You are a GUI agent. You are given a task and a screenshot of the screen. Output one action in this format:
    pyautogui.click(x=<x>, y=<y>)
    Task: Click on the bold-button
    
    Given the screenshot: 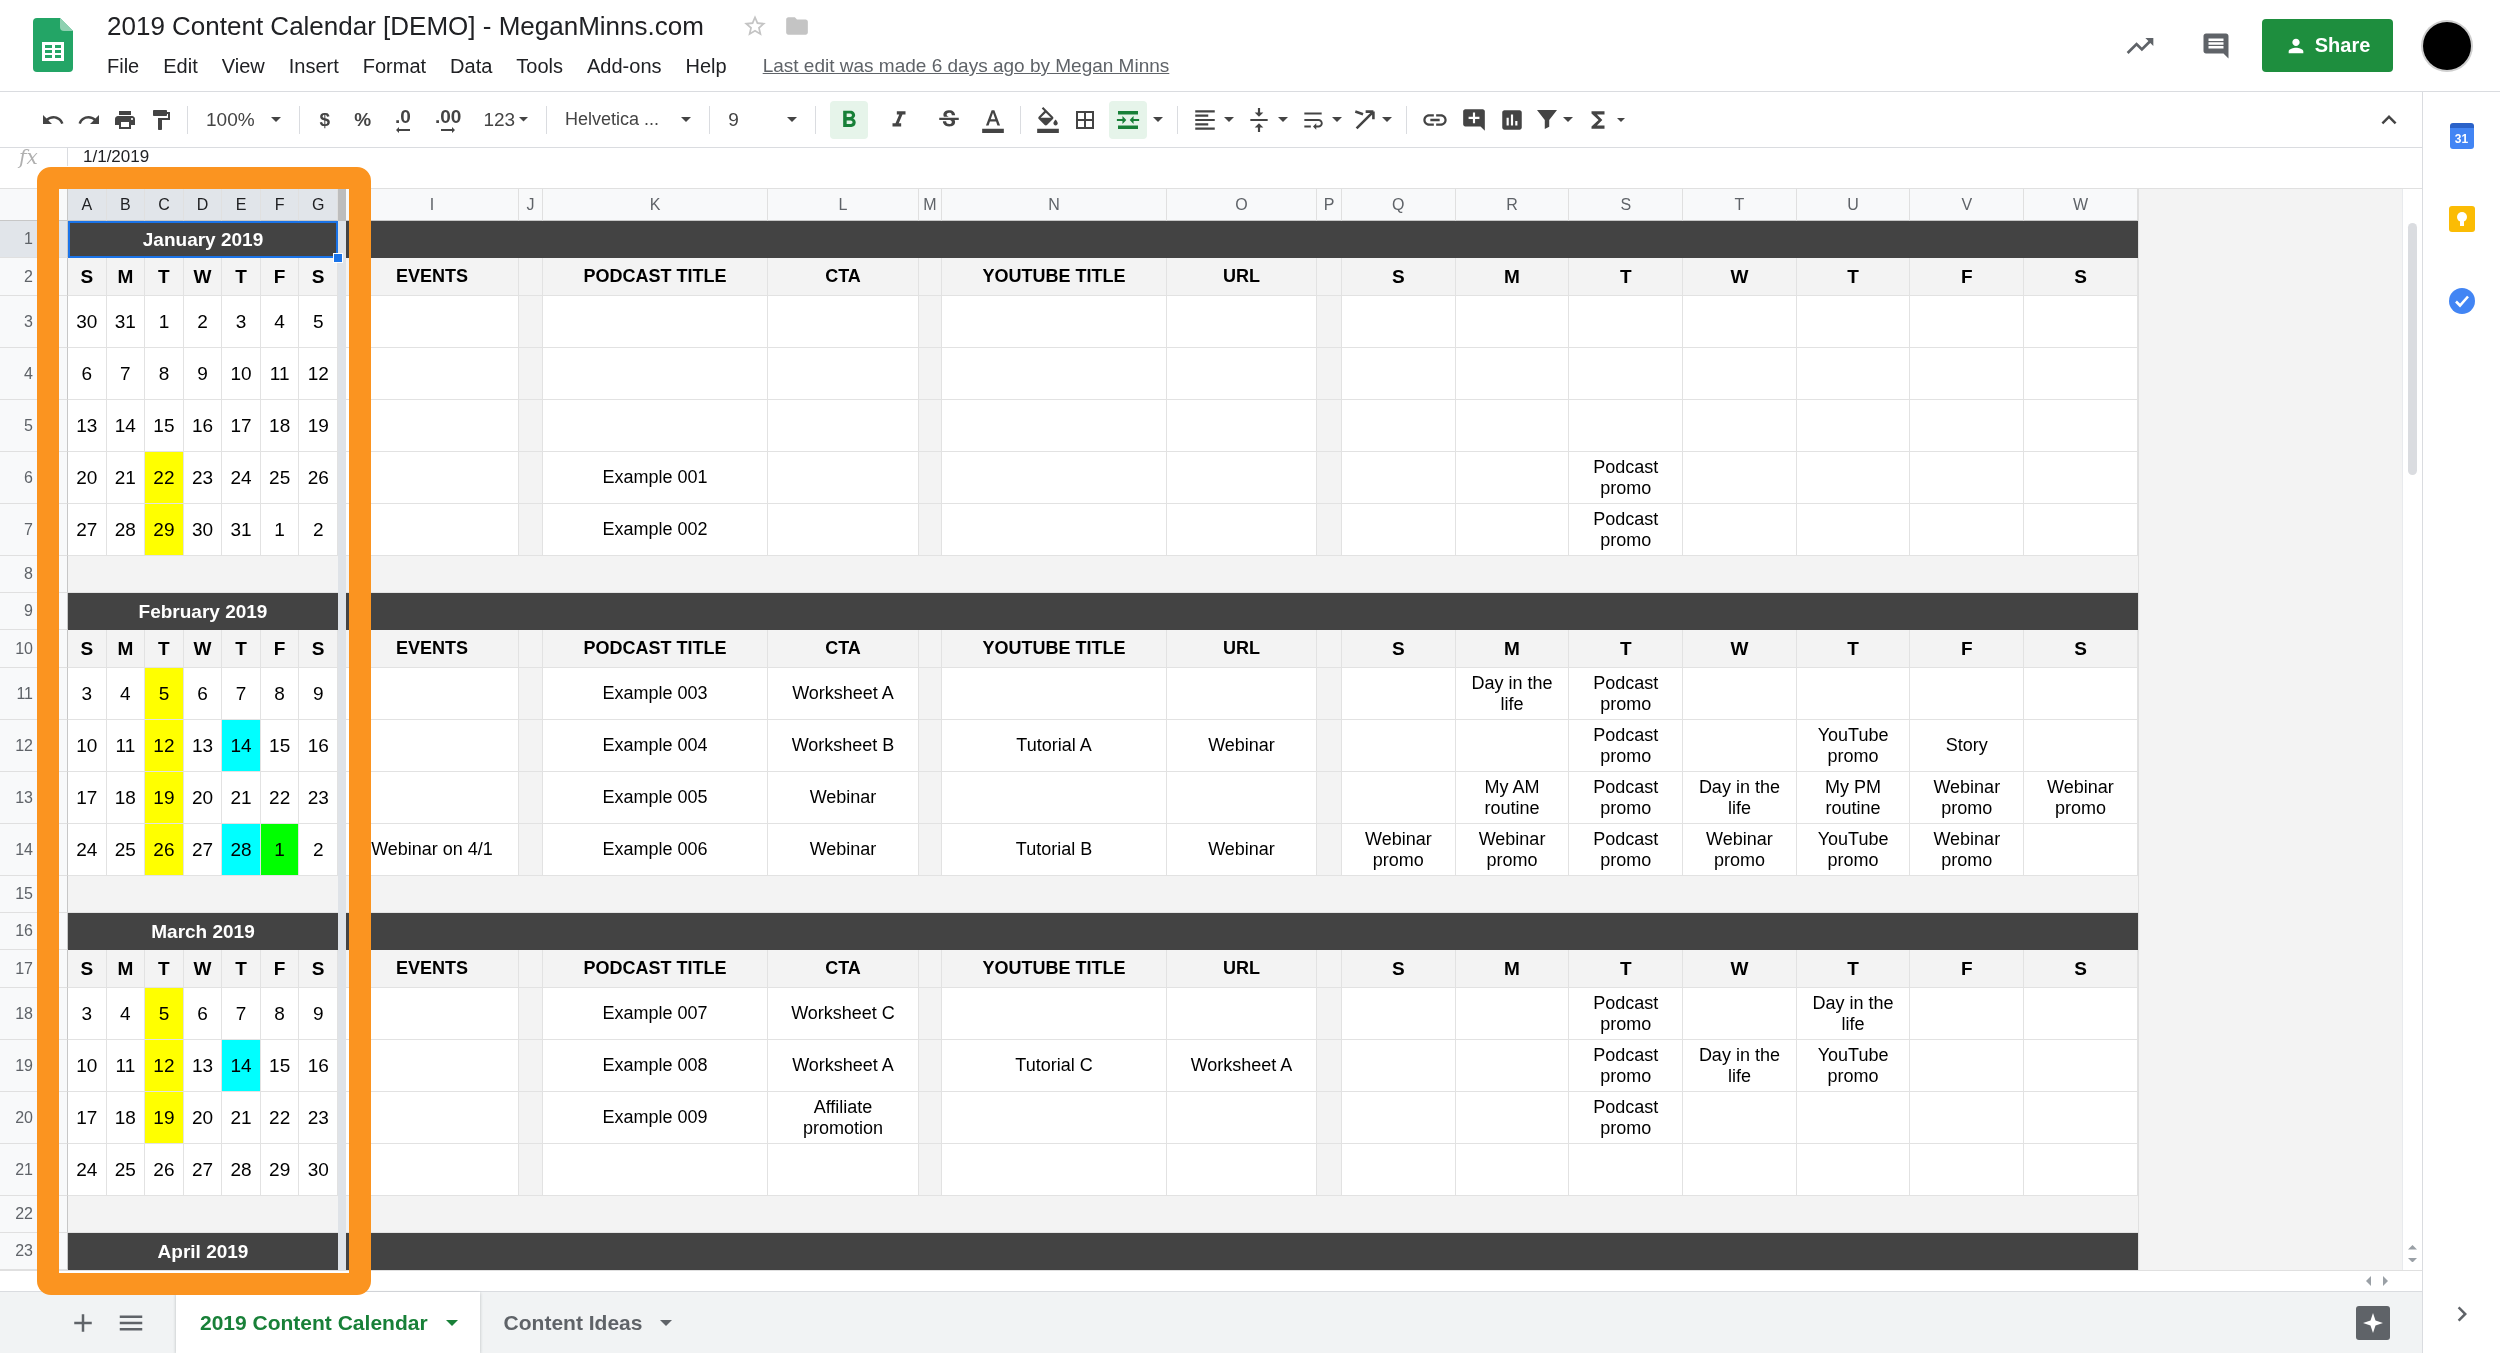 What is the action you would take?
    pyautogui.click(x=848, y=119)
    